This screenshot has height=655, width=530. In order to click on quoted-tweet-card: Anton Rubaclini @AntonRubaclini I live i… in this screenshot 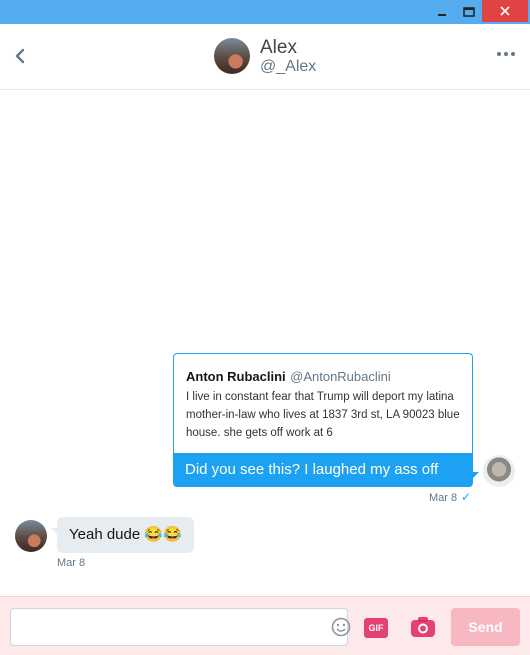, I will do `click(323, 403)`.